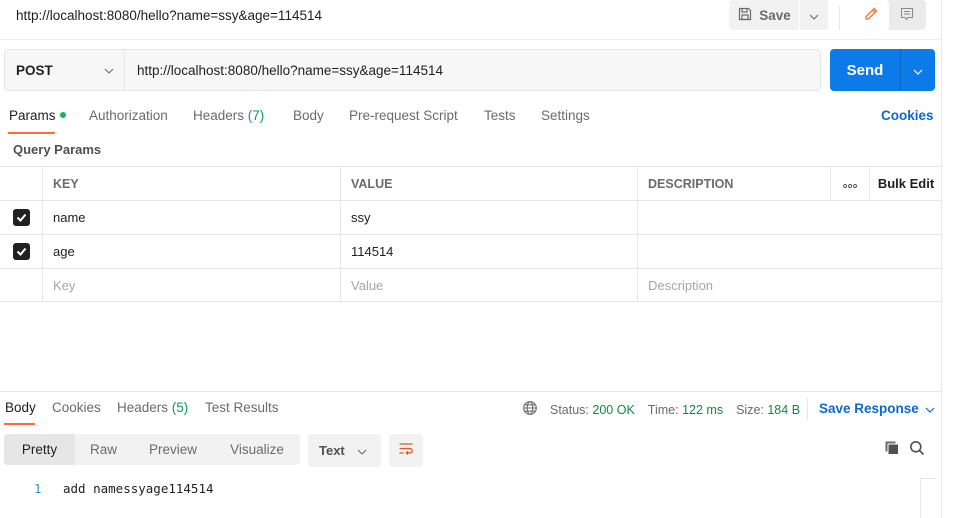 The image size is (962, 518). I want to click on response-meta: Status: 200 OK Time: 122 ms Size: 184 B, so click(667, 409).